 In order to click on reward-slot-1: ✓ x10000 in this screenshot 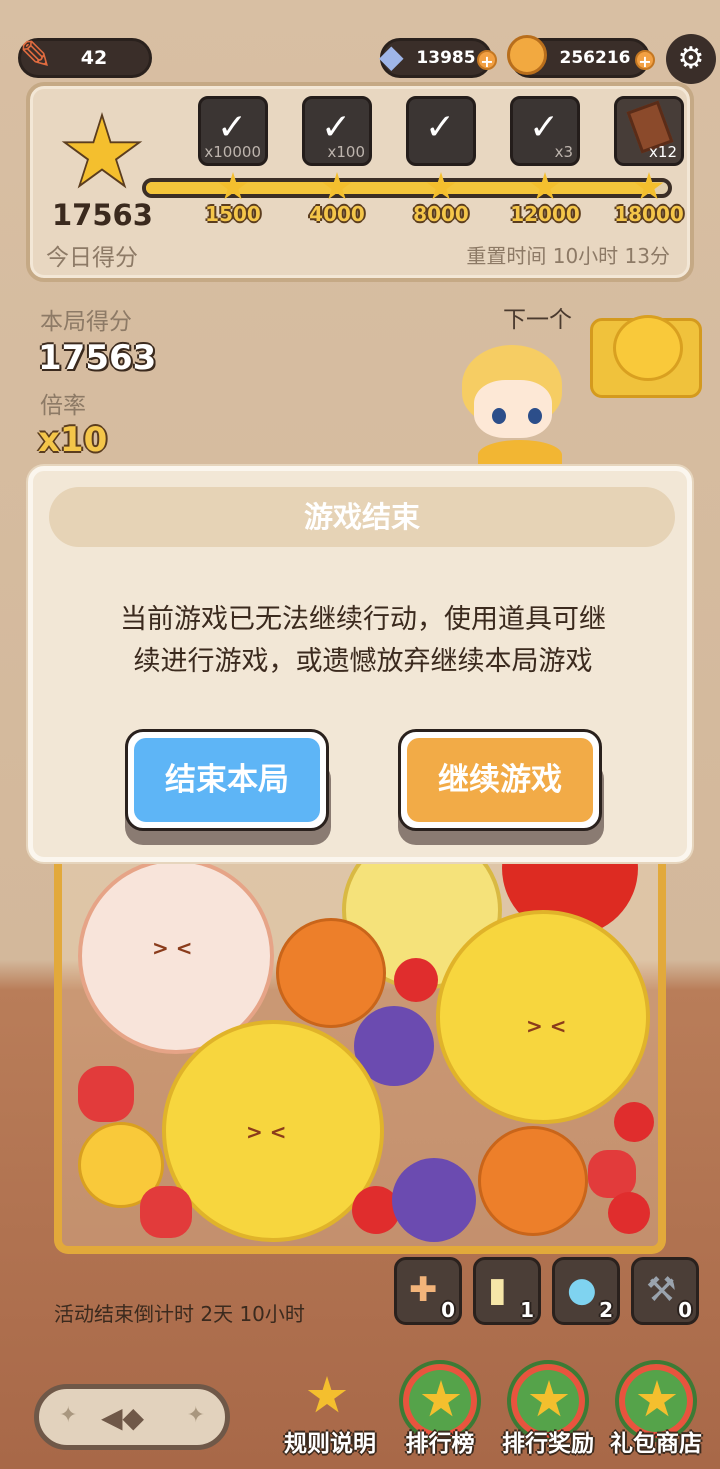, I will do `click(233, 131)`.